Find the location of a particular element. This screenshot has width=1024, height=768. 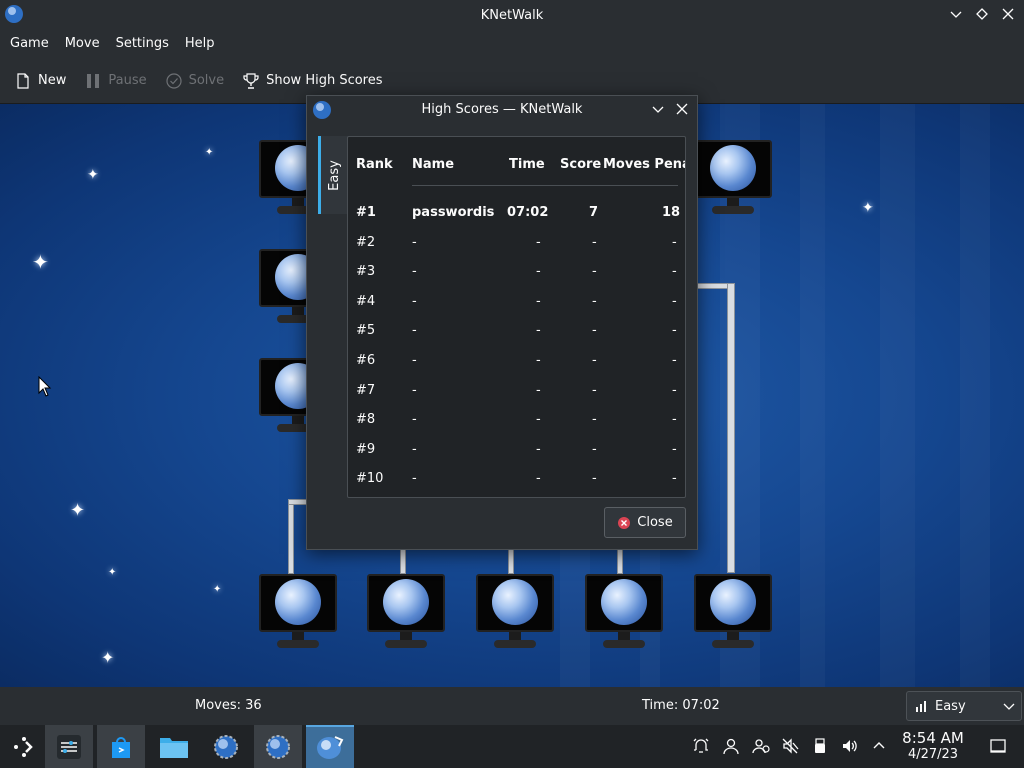

knetwalk-app-icon is located at coordinates (14, 14).